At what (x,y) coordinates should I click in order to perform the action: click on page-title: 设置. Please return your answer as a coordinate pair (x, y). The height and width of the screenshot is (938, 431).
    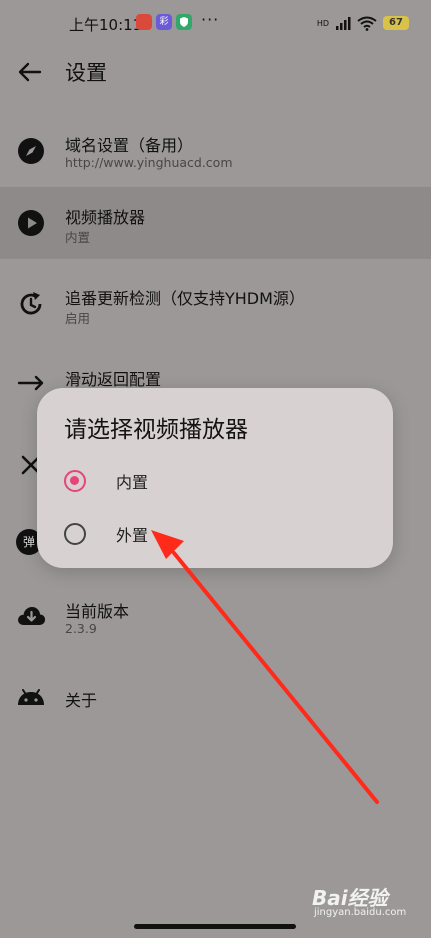
    Looking at the image, I should click on (86, 73).